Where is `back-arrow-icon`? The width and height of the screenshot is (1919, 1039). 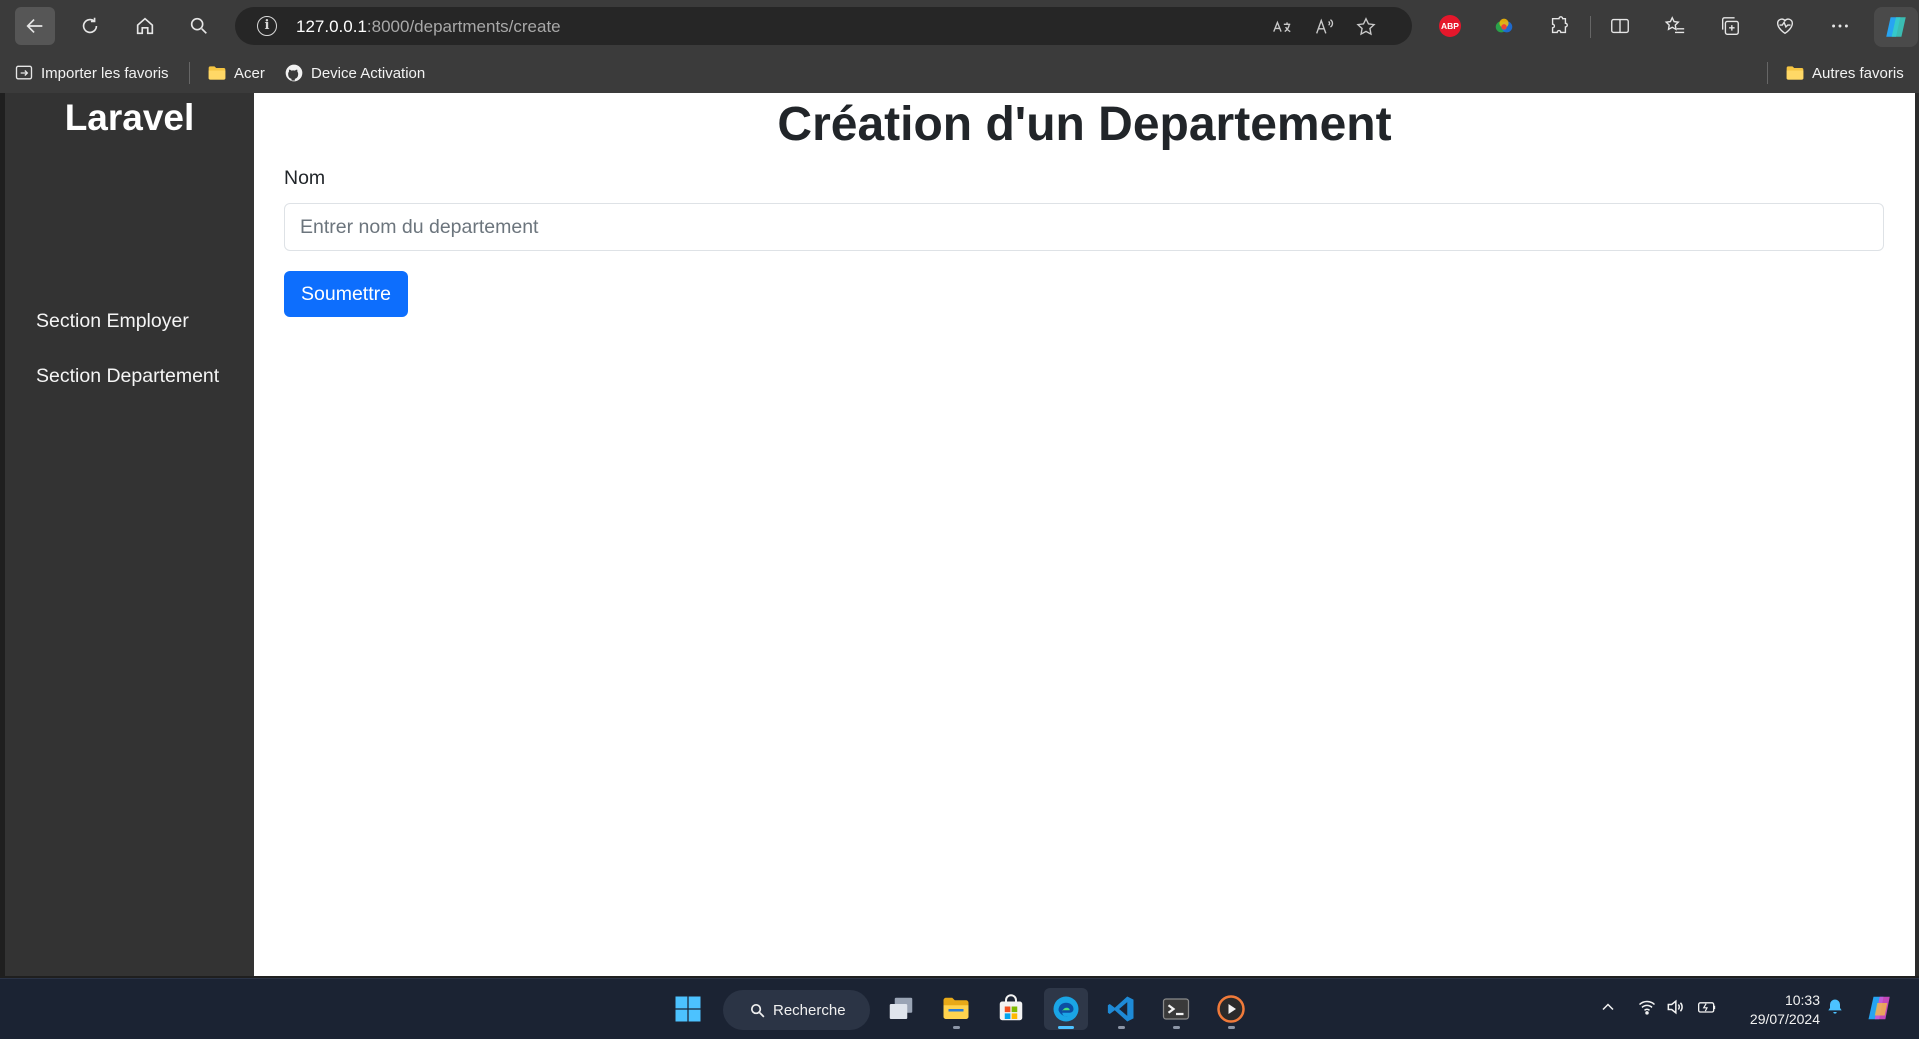 back-arrow-icon is located at coordinates (34, 26).